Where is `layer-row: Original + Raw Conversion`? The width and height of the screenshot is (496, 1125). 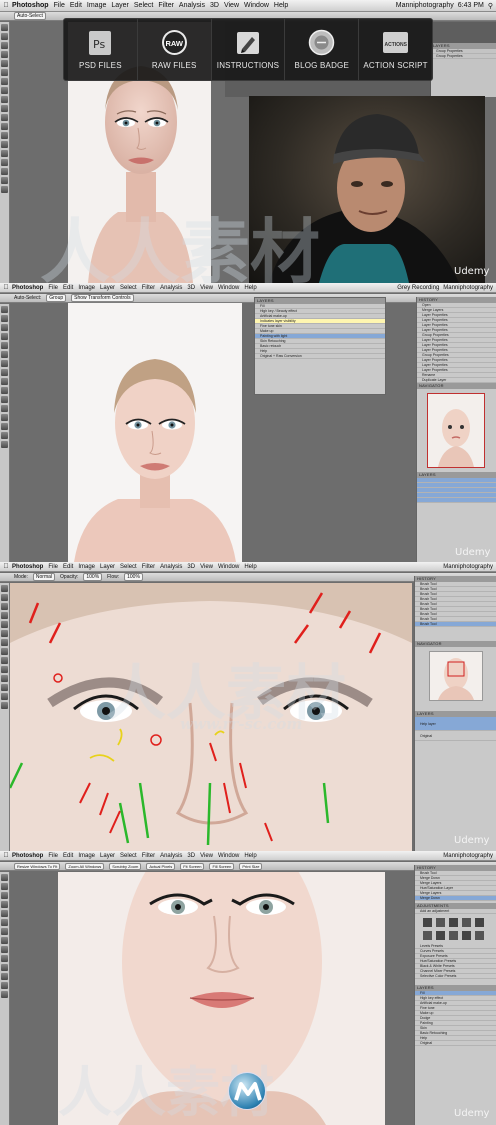 layer-row: Original + Raw Conversion is located at coordinates (320, 356).